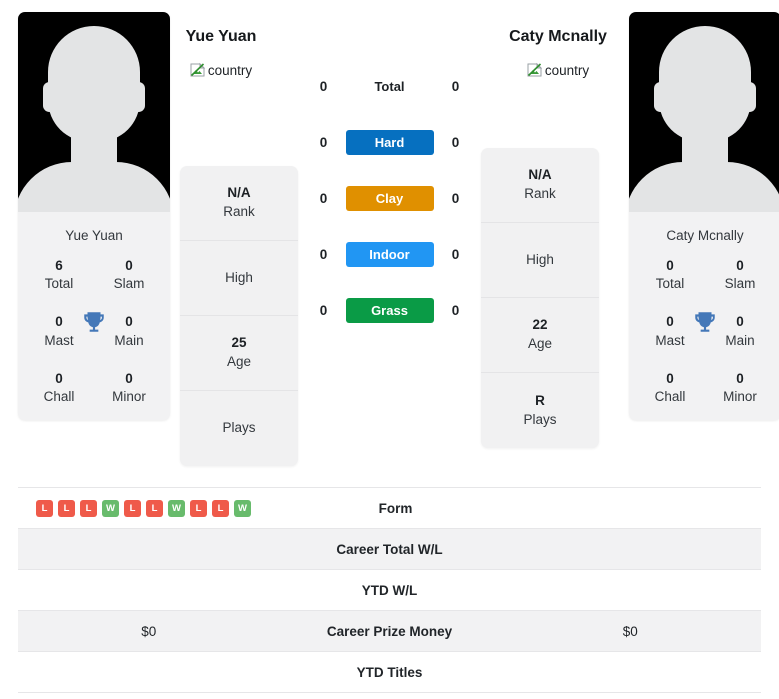 Image resolution: width=779 pixels, height=699 pixels. I want to click on stat-label: Chall, so click(59, 397).